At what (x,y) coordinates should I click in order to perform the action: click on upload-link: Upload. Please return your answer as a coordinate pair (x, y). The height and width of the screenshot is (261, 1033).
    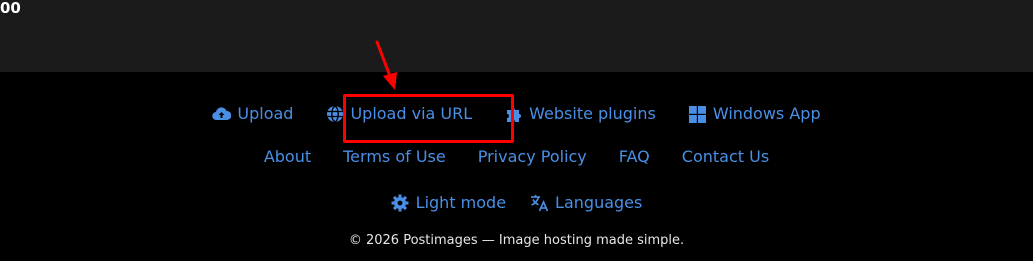
    Looking at the image, I should click on (252, 114).